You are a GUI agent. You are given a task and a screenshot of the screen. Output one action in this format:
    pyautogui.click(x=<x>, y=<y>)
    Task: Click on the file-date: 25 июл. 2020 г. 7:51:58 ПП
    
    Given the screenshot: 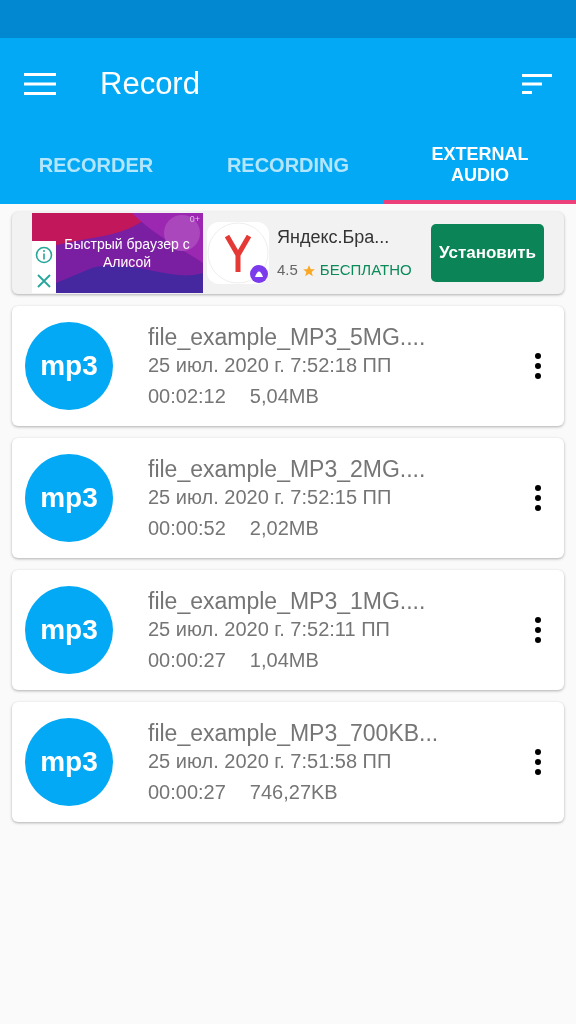 What is the action you would take?
    pyautogui.click(x=270, y=762)
    